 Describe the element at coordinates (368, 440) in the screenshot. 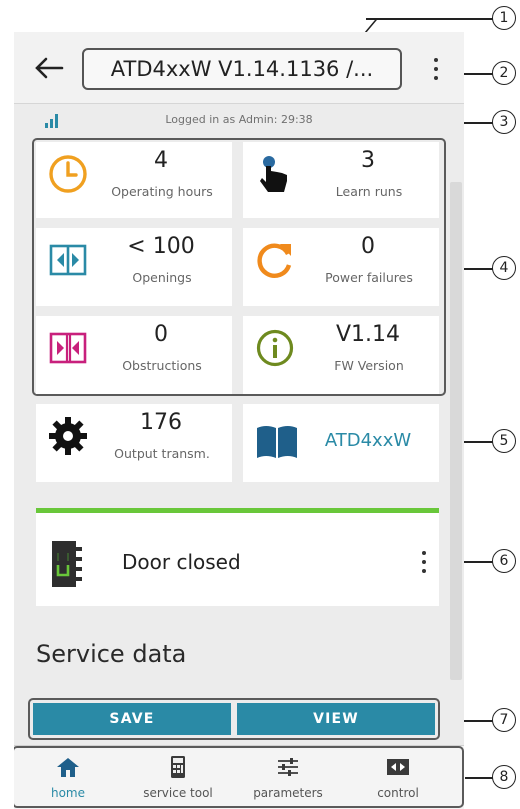

I see `manual-link: ATD4xxW` at that location.